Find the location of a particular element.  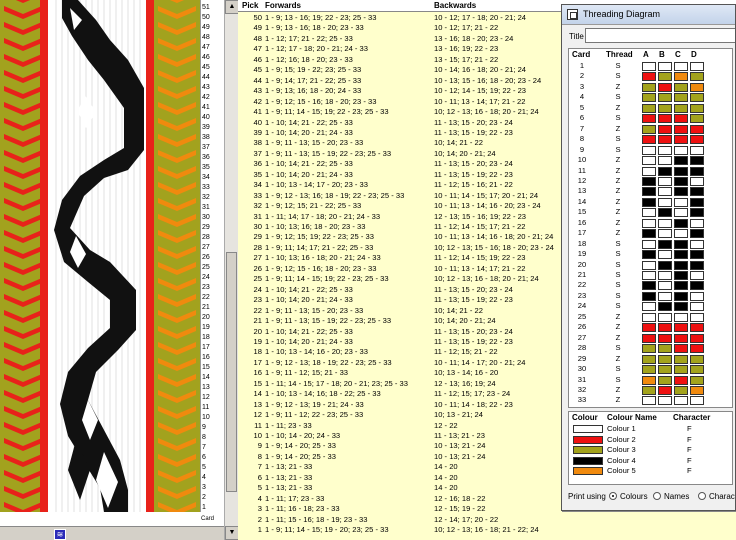

threading-row: 27 Z is located at coordinates (651, 338).